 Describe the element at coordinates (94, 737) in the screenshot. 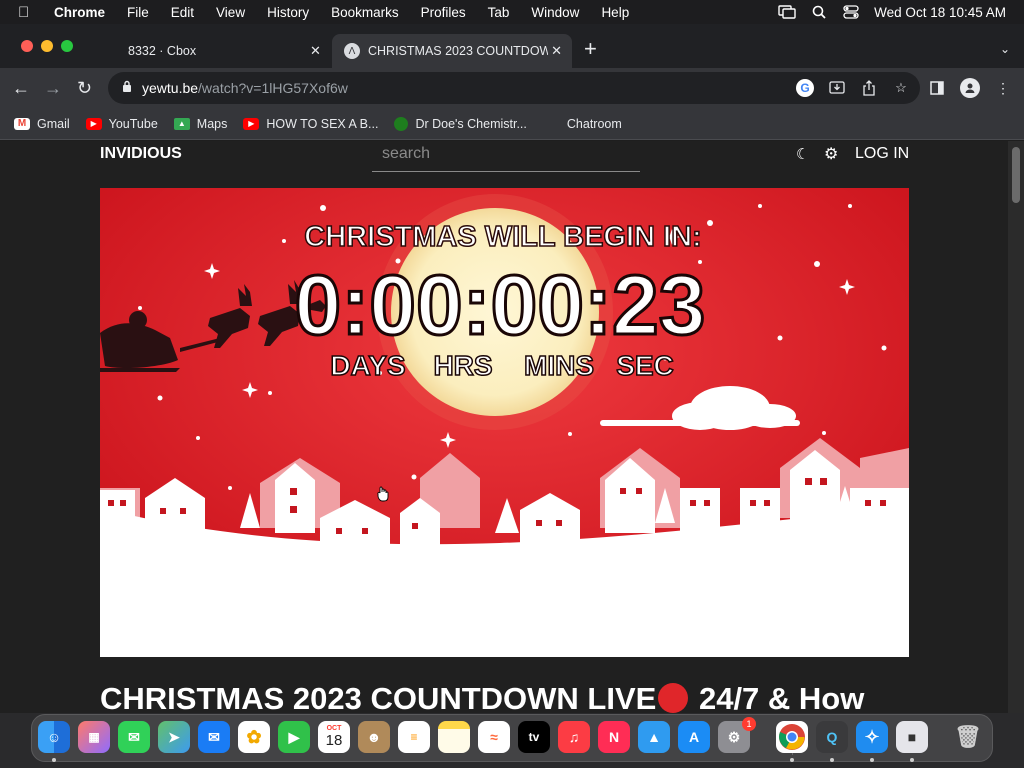

I see `launchpad-icon: ▦` at that location.